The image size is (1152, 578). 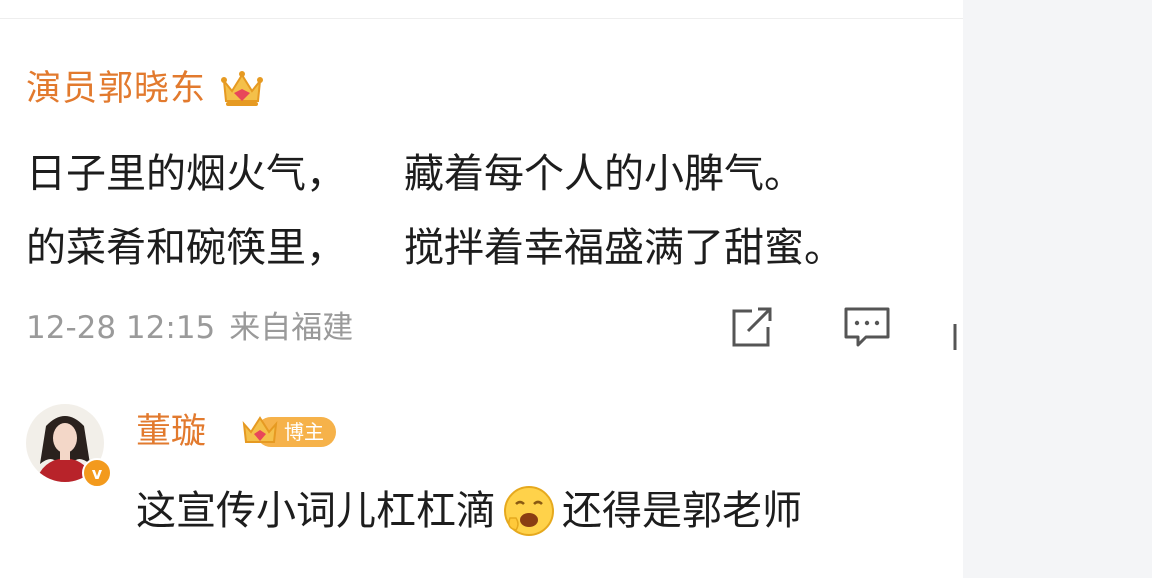 What do you see at coordinates (316, 511) in the screenshot?
I see `reply-text-segment: 这宣传小词儿杠杠滴` at bounding box center [316, 511].